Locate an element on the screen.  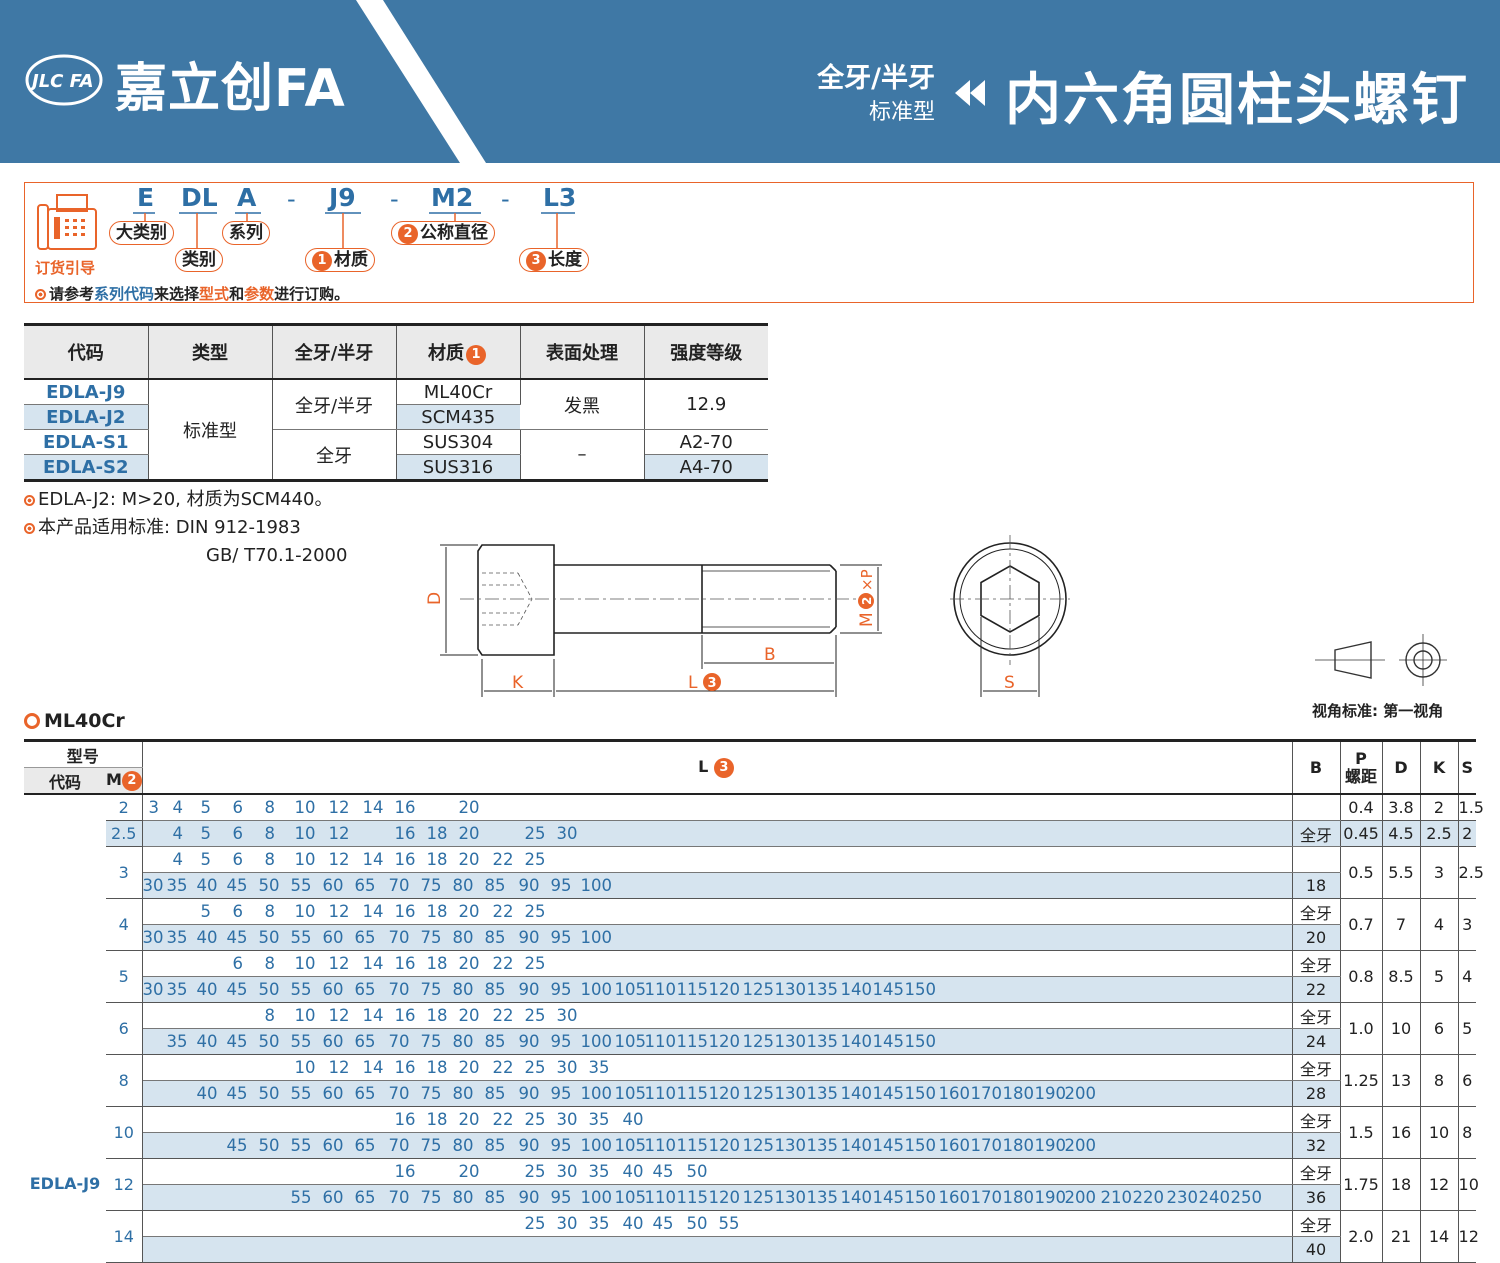
length-value: 250 is located at coordinates (1247, 1197).